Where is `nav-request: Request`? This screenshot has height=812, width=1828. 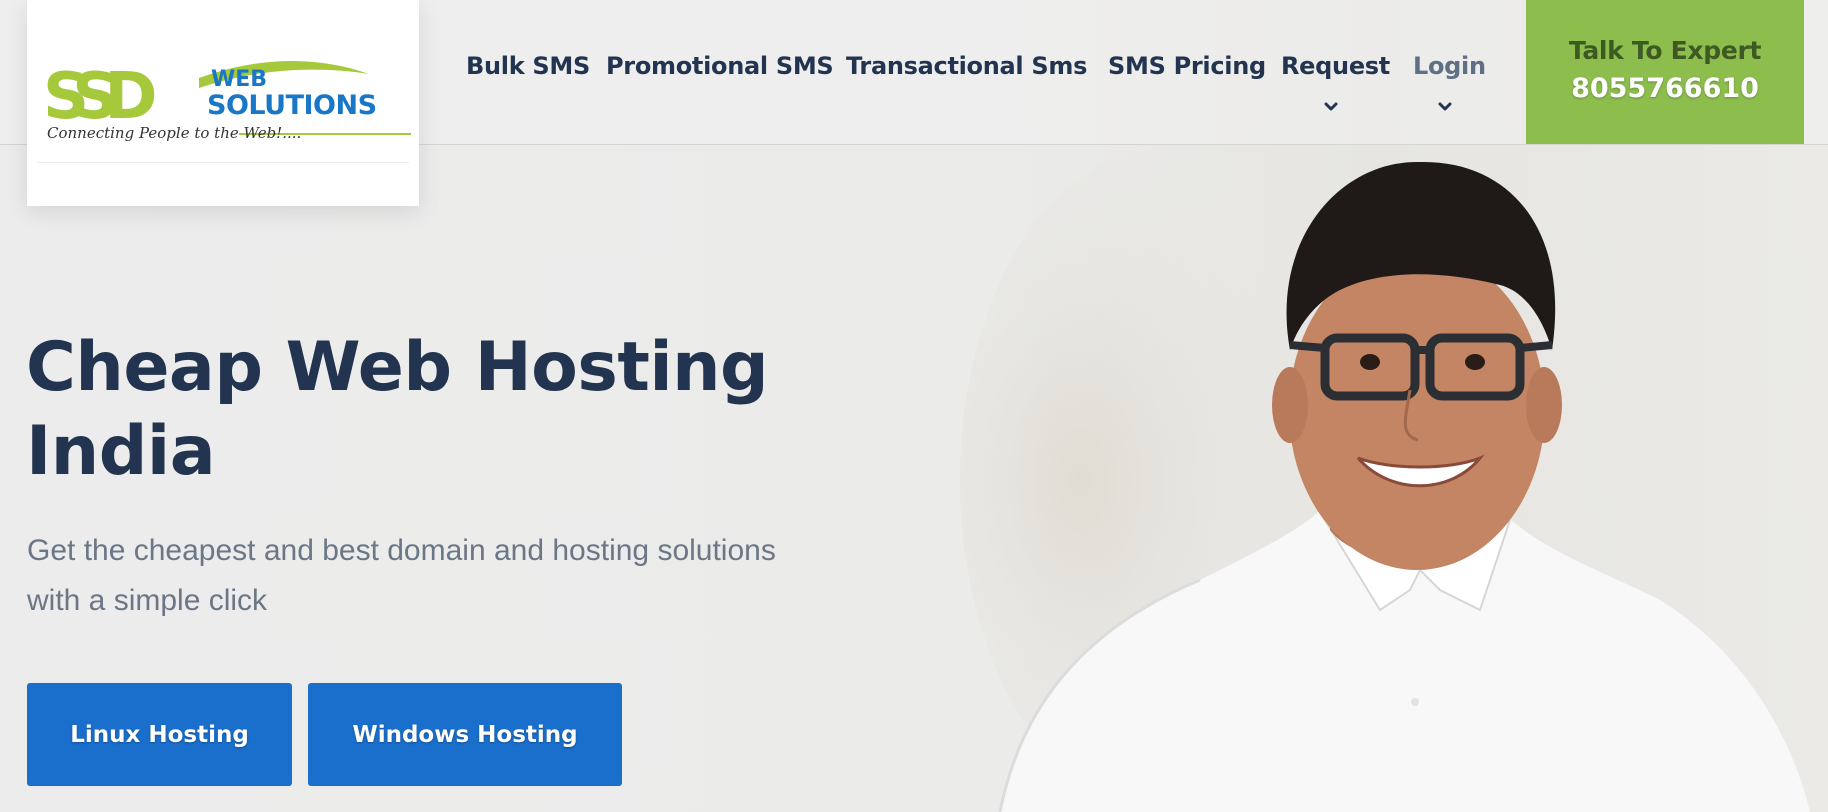 nav-request: Request is located at coordinates (1335, 66).